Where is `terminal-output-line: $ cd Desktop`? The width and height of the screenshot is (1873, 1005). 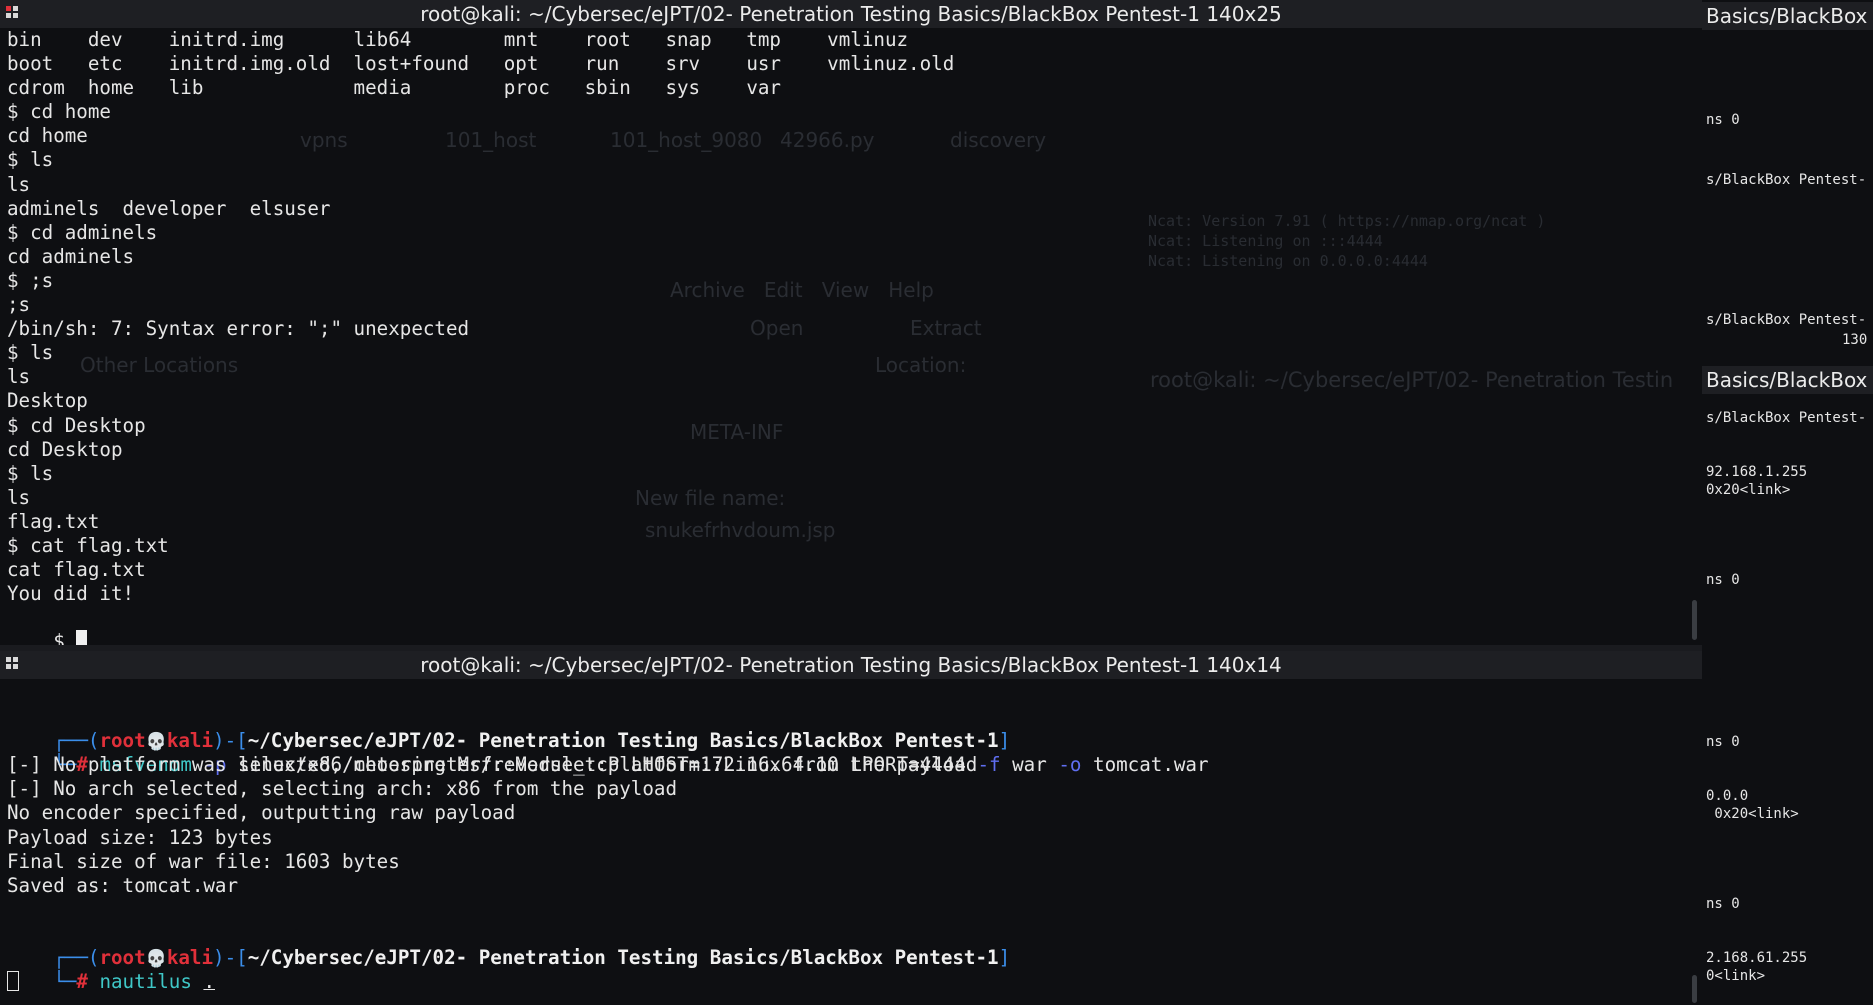
terminal-output-line: $ cd Desktop is located at coordinates (76, 425).